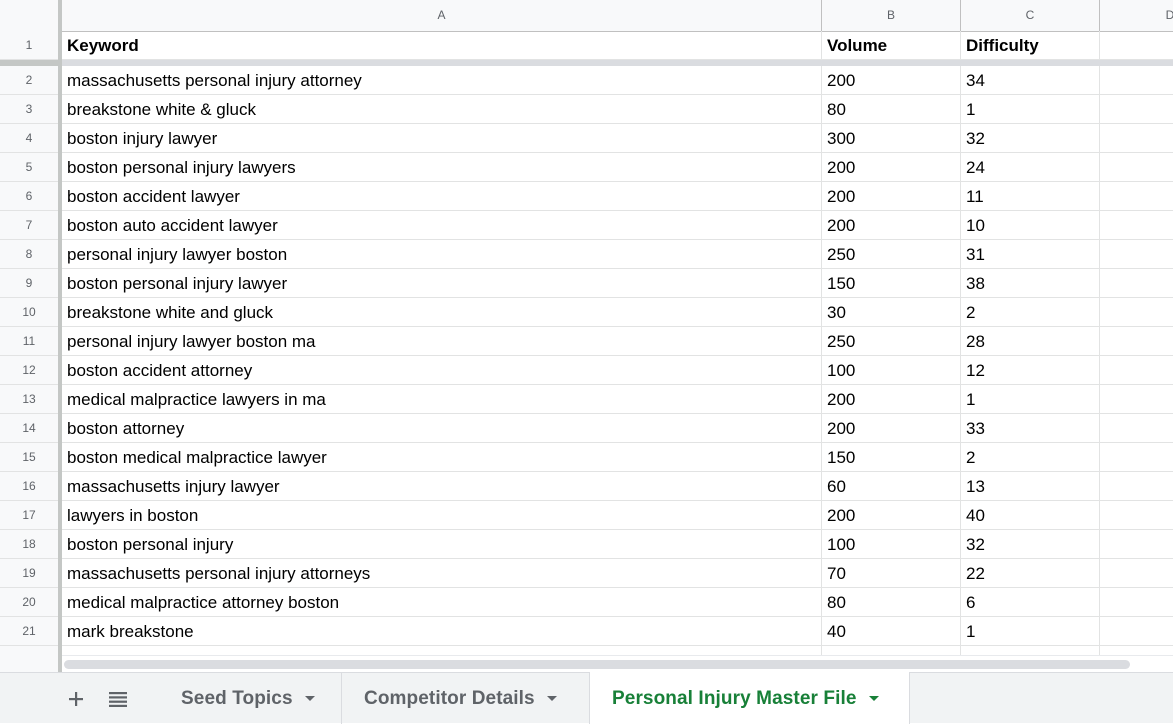  What do you see at coordinates (442, 45) in the screenshot?
I see `keyword-header: Keyword` at bounding box center [442, 45].